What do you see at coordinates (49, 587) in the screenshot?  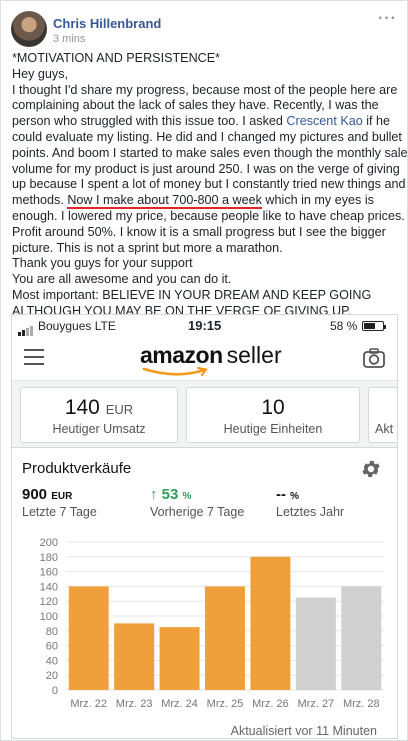 I see `y-tick-label: 140` at bounding box center [49, 587].